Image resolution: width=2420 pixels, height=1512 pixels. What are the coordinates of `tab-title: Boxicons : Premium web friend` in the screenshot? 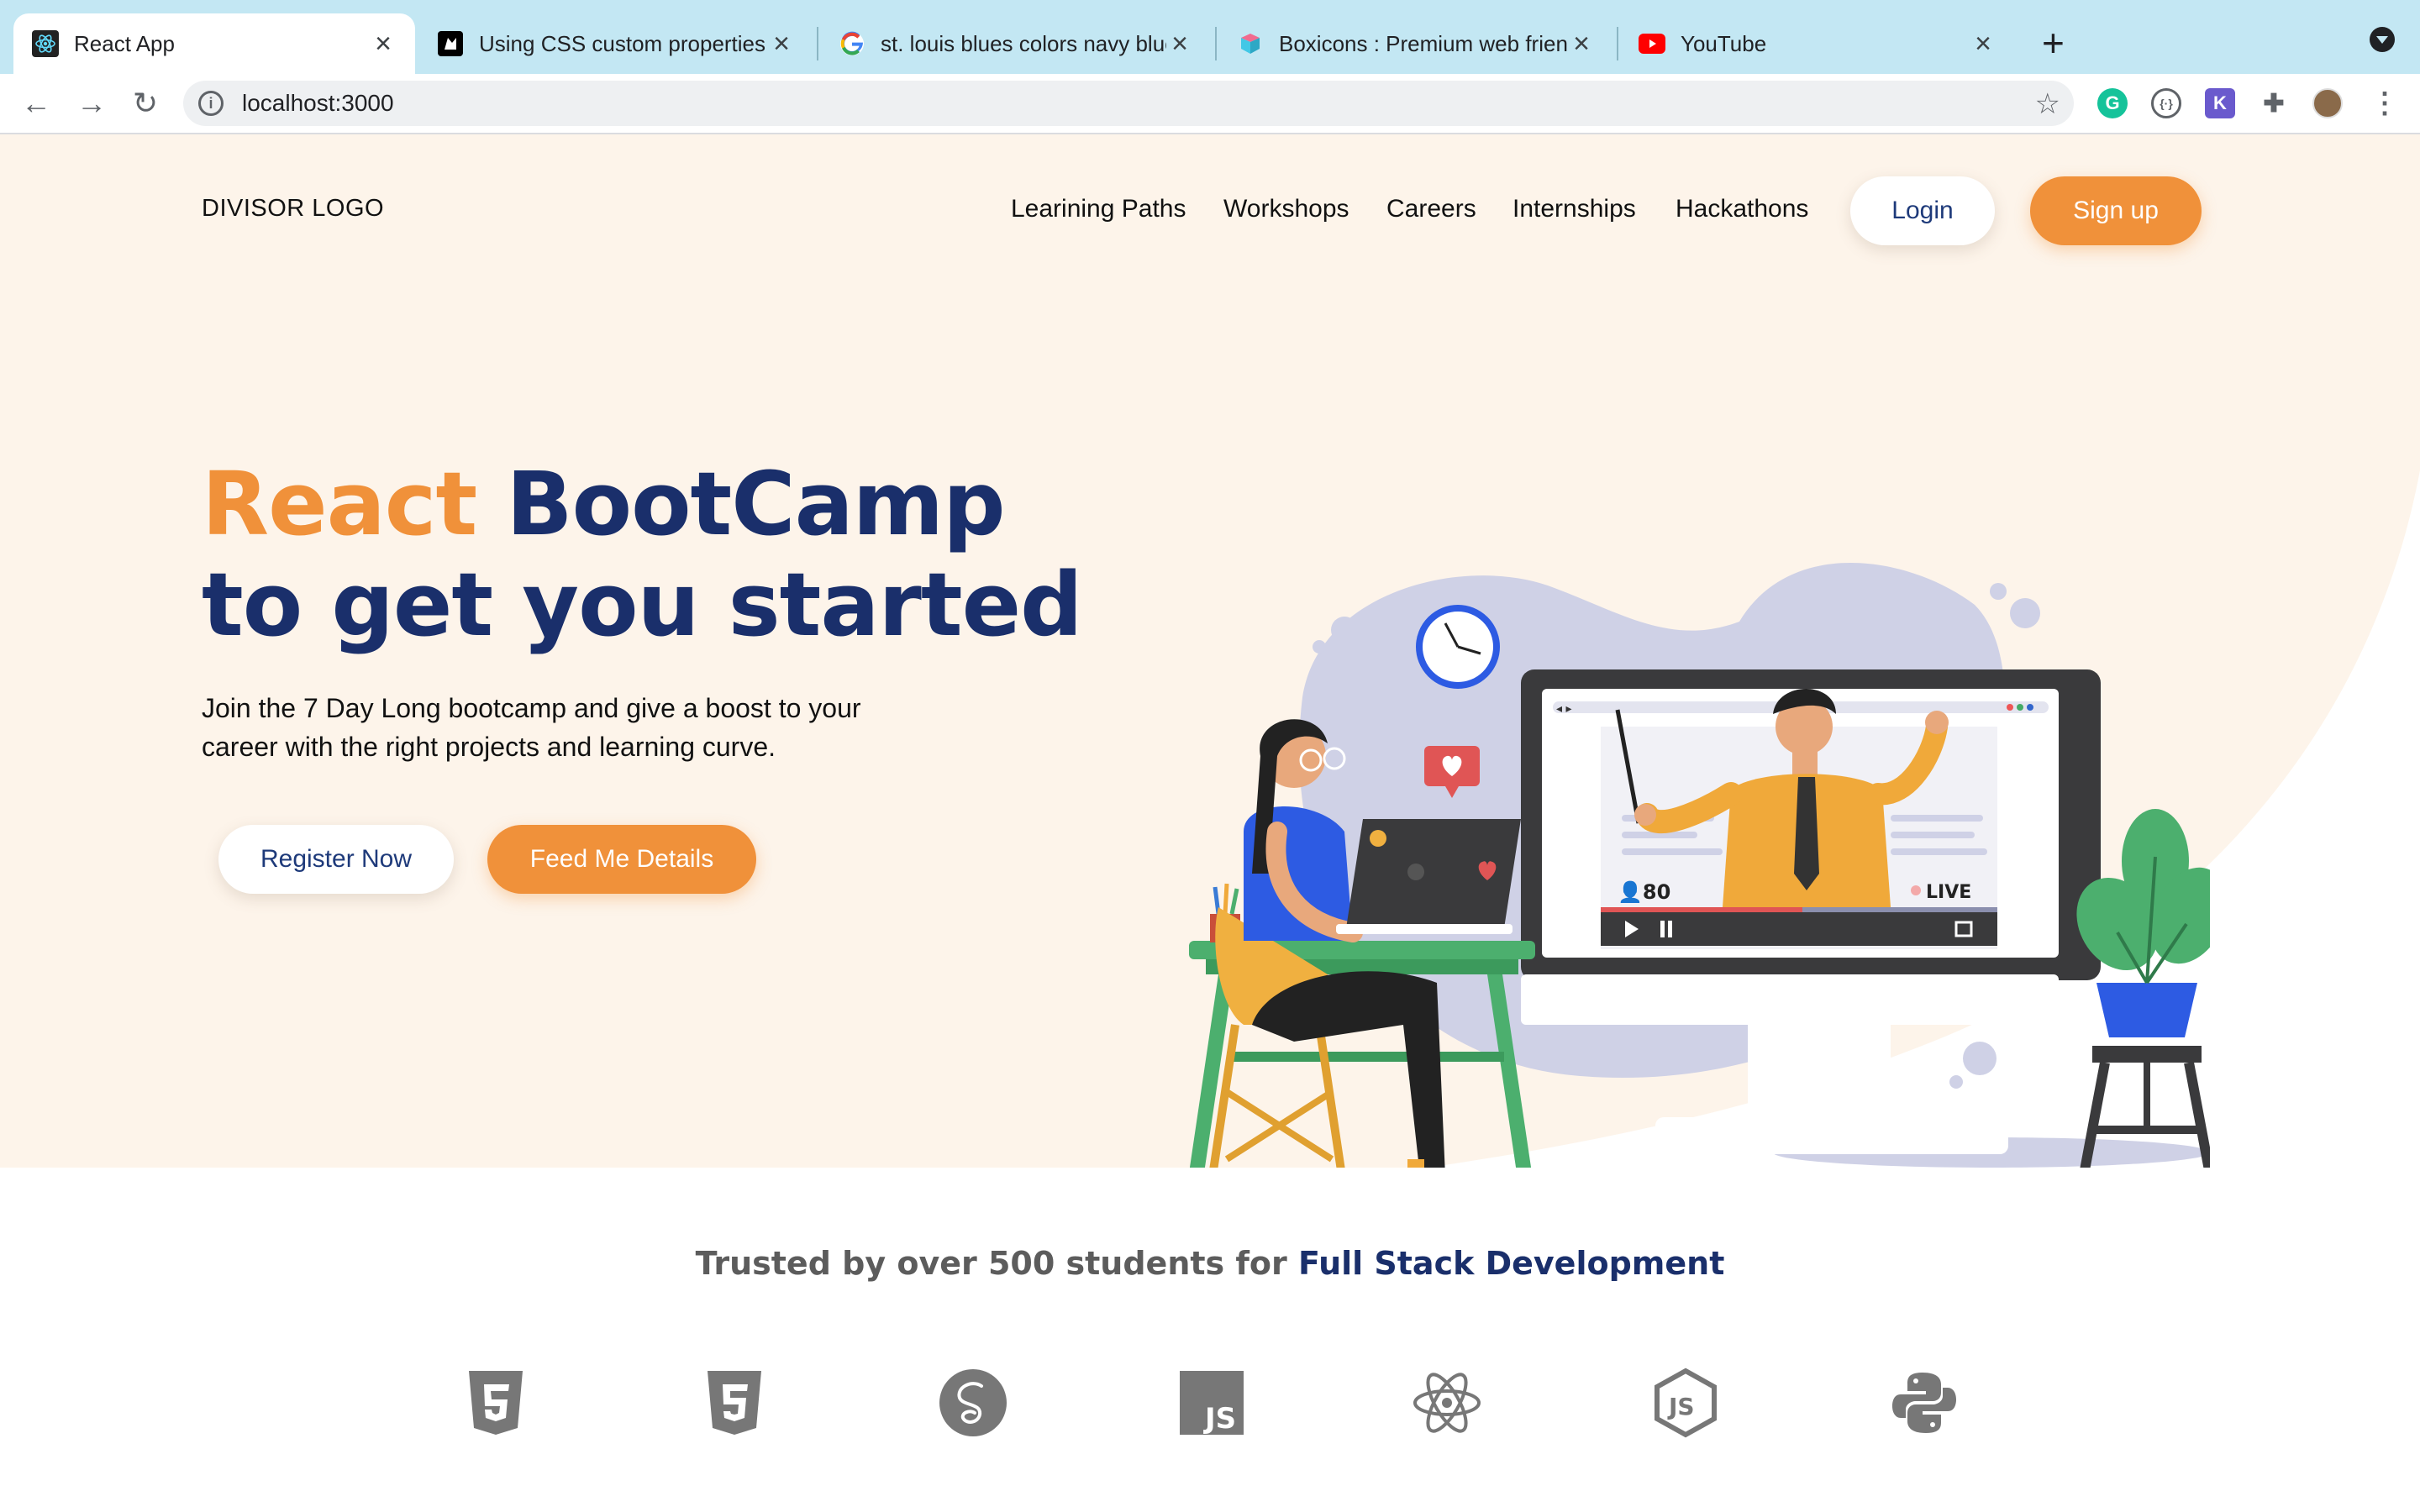 It's located at (1423, 43).